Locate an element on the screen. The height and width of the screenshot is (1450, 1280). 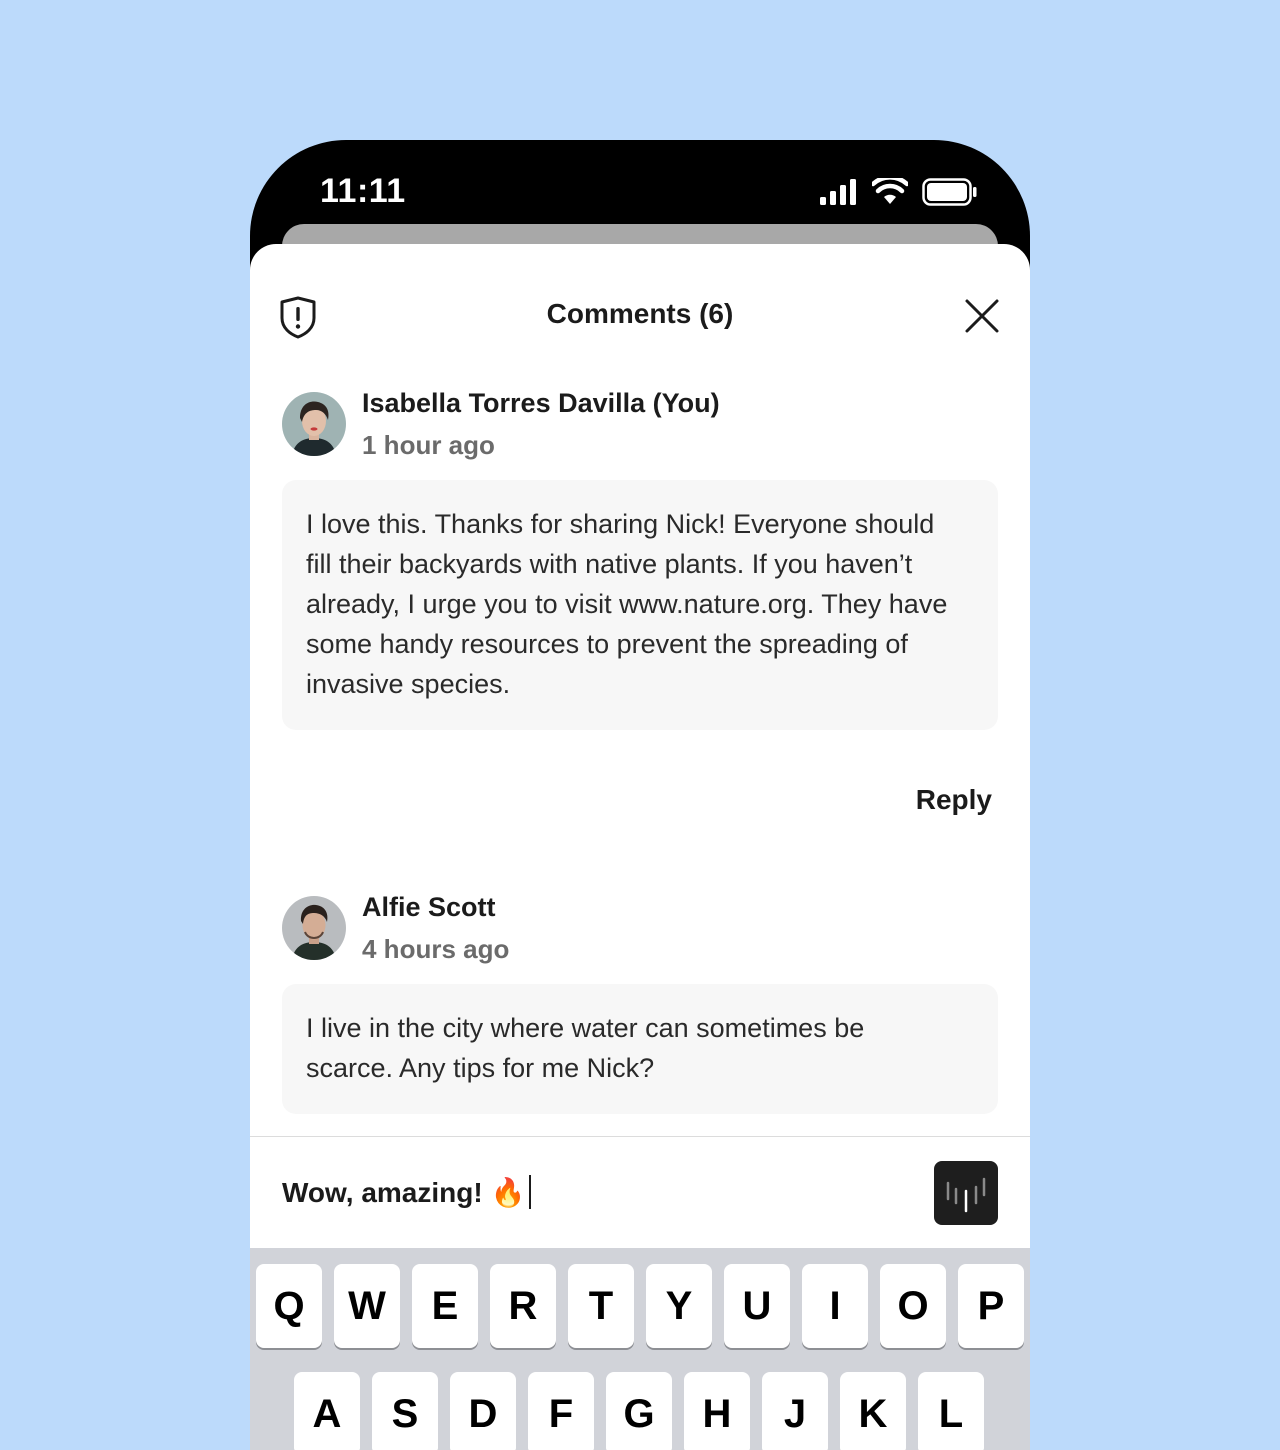
comment-composer: Wow, amazing! 🔥 is located at coordinates (640, 1192).